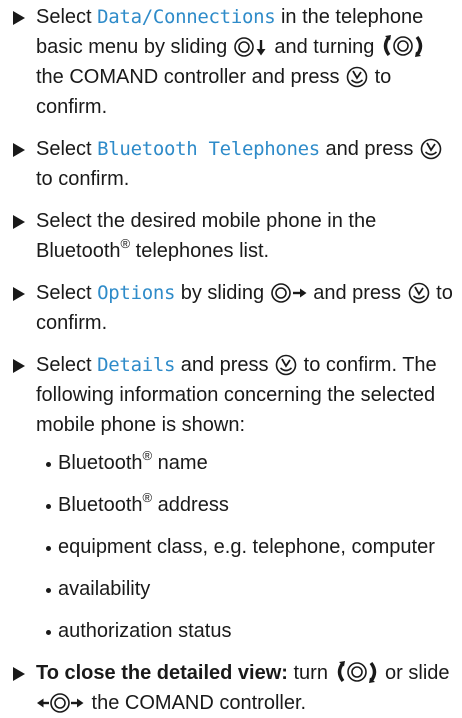 The height and width of the screenshot is (718, 462). What do you see at coordinates (250, 505) in the screenshot?
I see `list-item: Bluetooth® address` at bounding box center [250, 505].